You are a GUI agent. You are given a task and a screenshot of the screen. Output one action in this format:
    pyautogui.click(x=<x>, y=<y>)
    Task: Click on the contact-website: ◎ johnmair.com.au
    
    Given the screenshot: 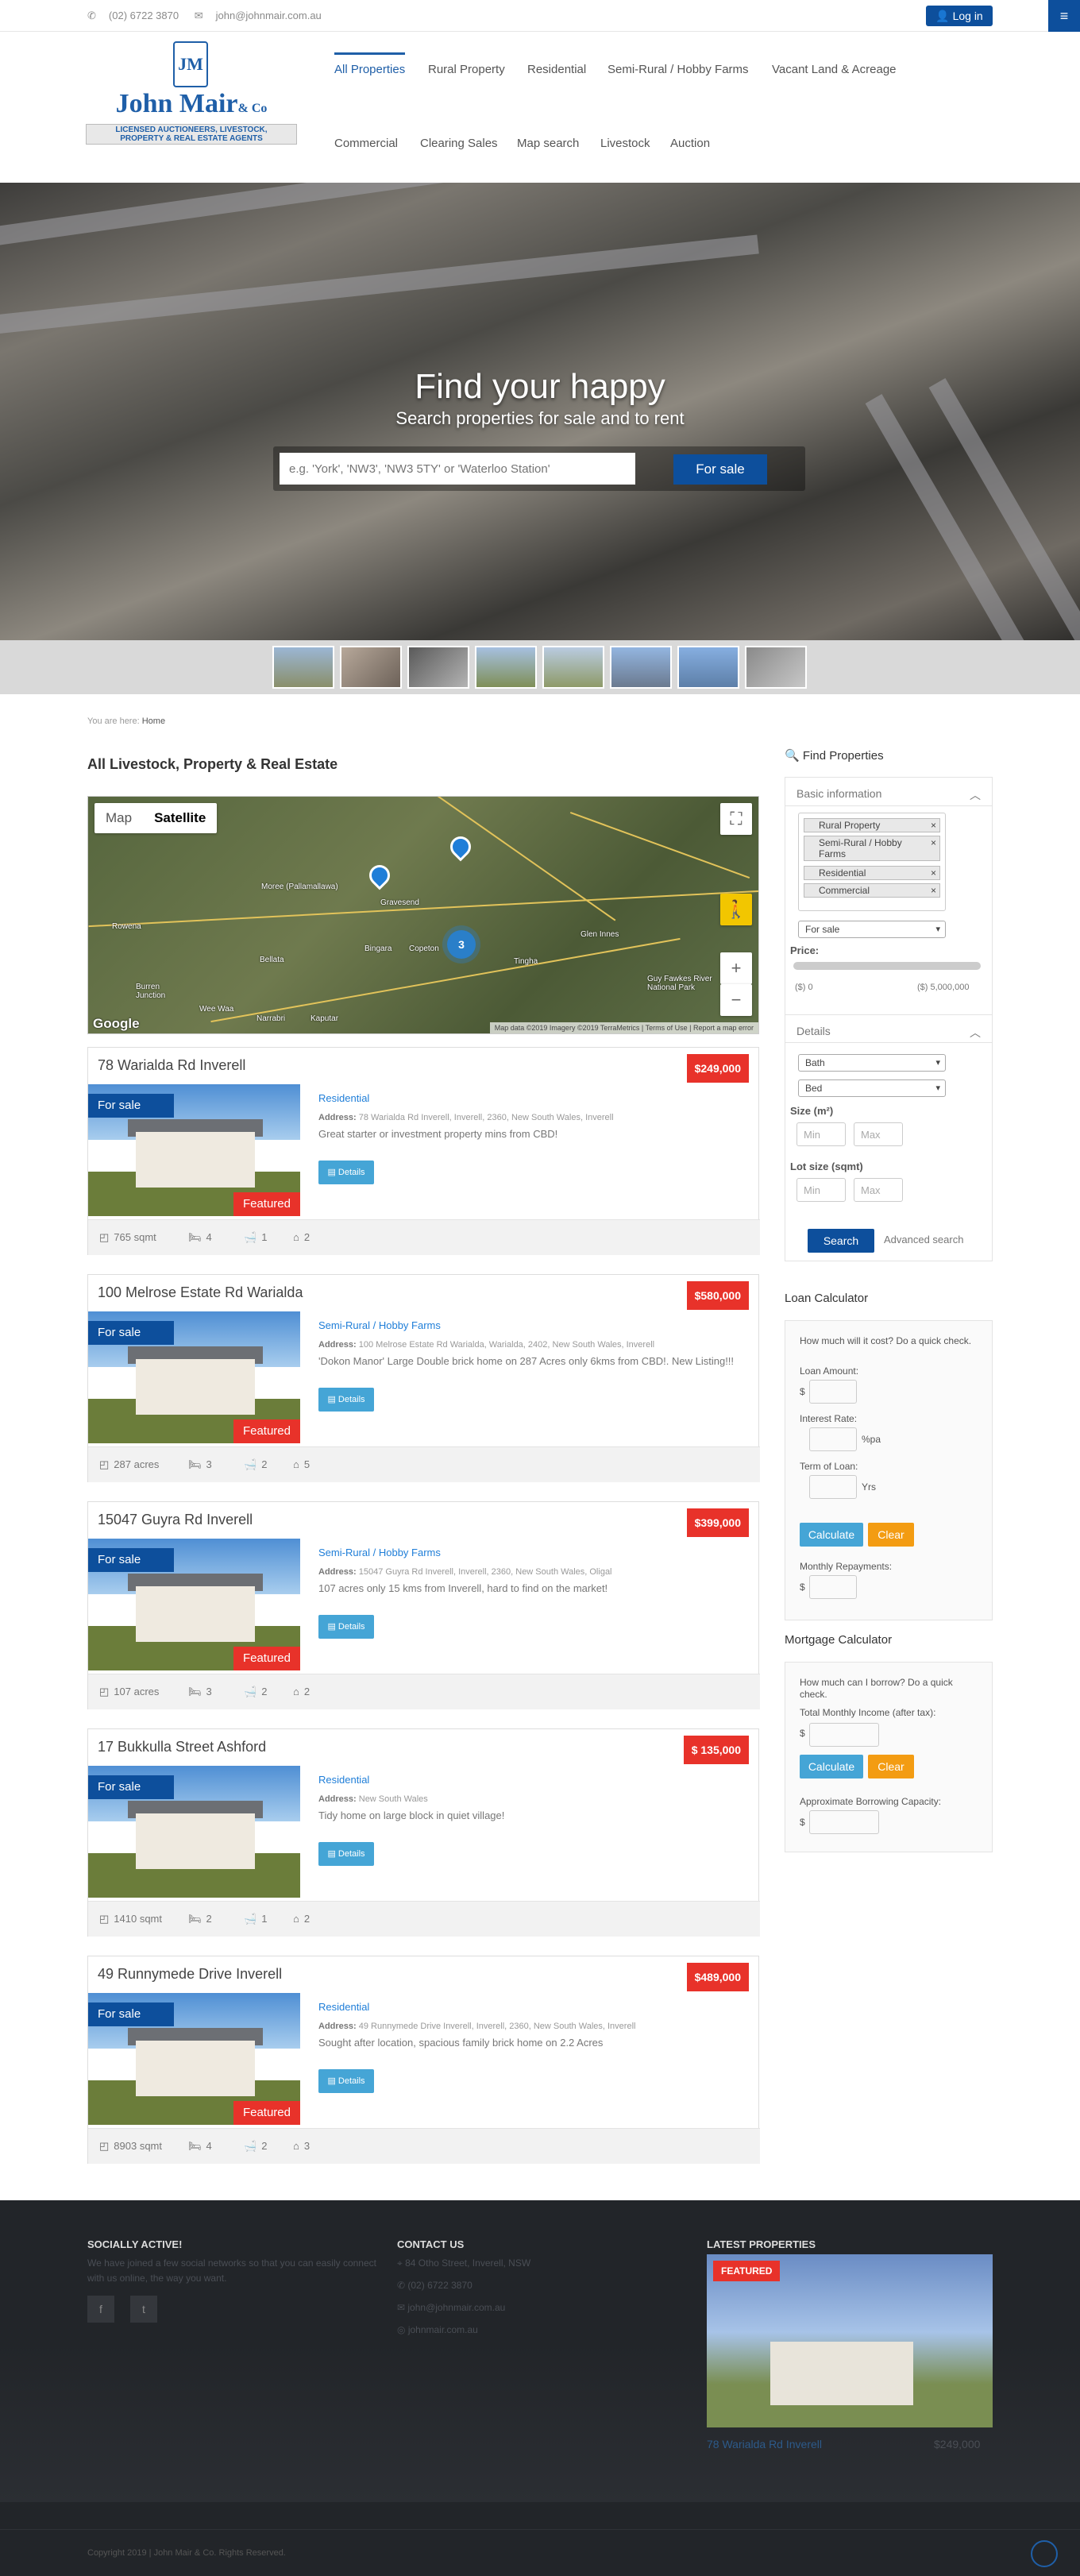 What is the action you would take?
    pyautogui.click(x=437, y=2330)
    